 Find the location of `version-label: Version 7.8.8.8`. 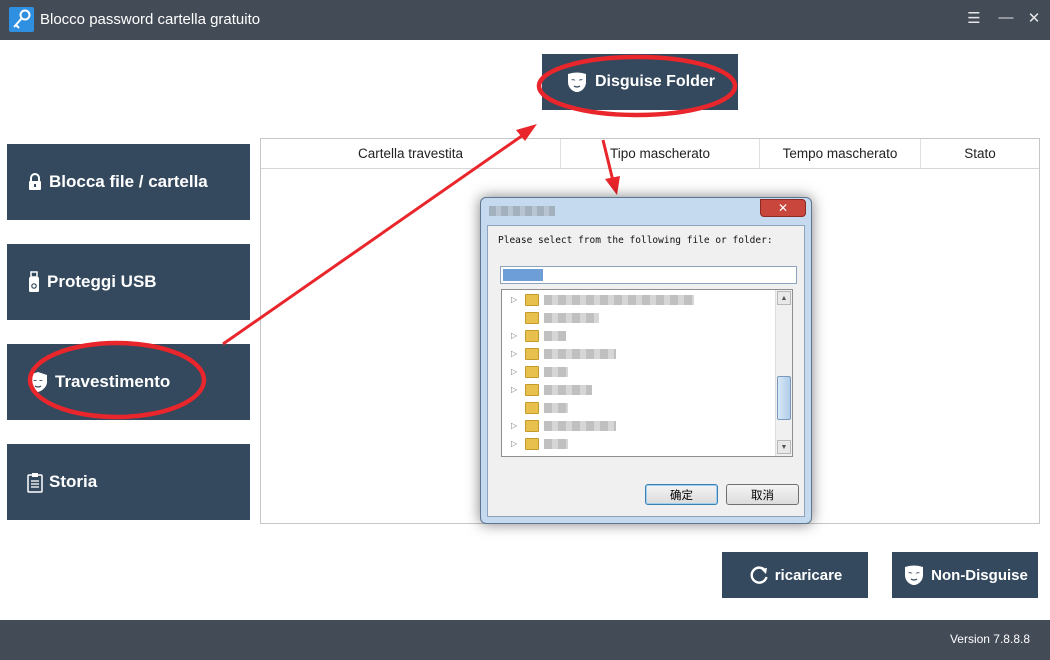

version-label: Version 7.8.8.8 is located at coordinates (989, 639).